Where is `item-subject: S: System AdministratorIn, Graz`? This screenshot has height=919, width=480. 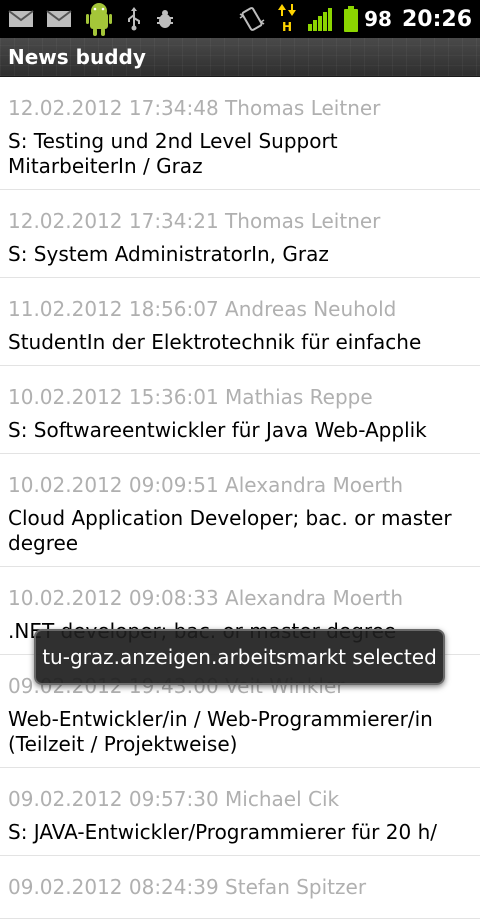
item-subject: S: System AdministratorIn, Graz is located at coordinates (168, 254).